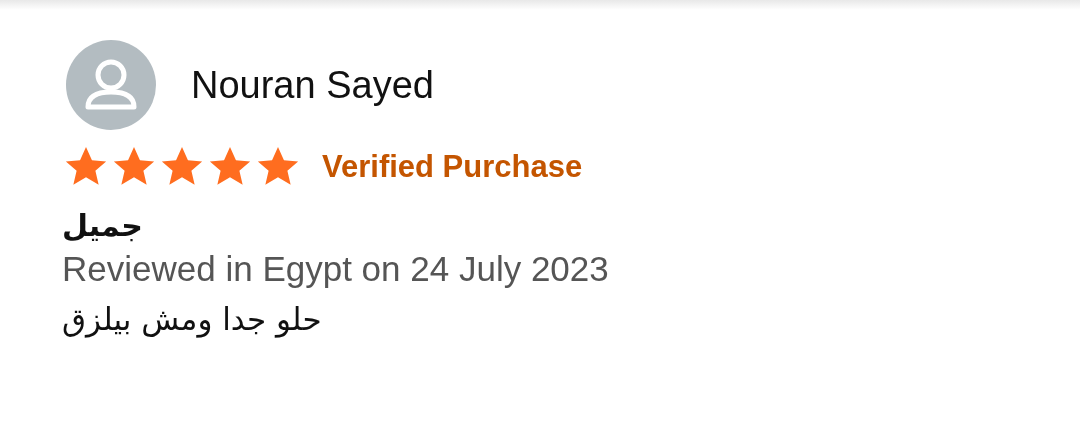  What do you see at coordinates (452, 167) in the screenshot?
I see `verified-label: Verified Purchase` at bounding box center [452, 167].